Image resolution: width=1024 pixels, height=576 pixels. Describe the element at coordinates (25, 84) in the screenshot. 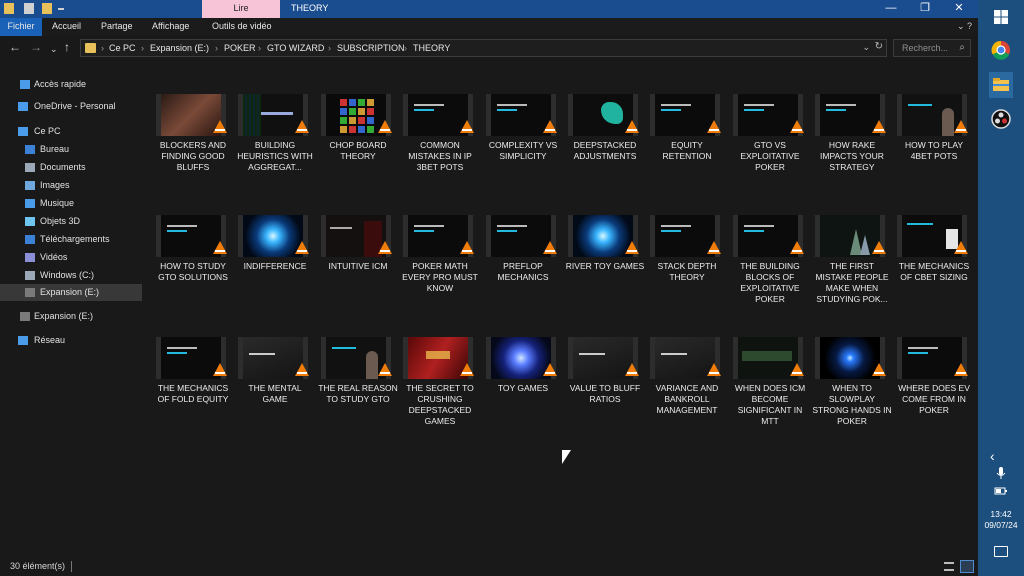

I see `star-icon` at that location.